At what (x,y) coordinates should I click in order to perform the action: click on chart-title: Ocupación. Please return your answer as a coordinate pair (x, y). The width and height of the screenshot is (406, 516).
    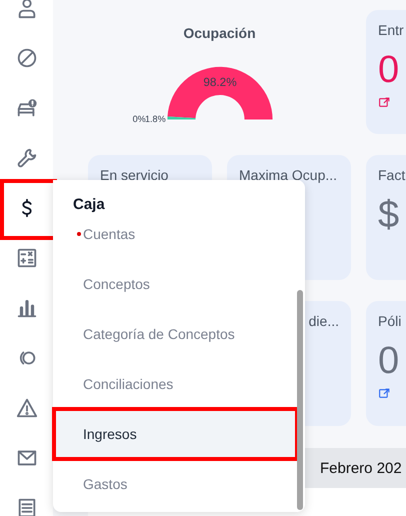
    Looking at the image, I should click on (219, 33).